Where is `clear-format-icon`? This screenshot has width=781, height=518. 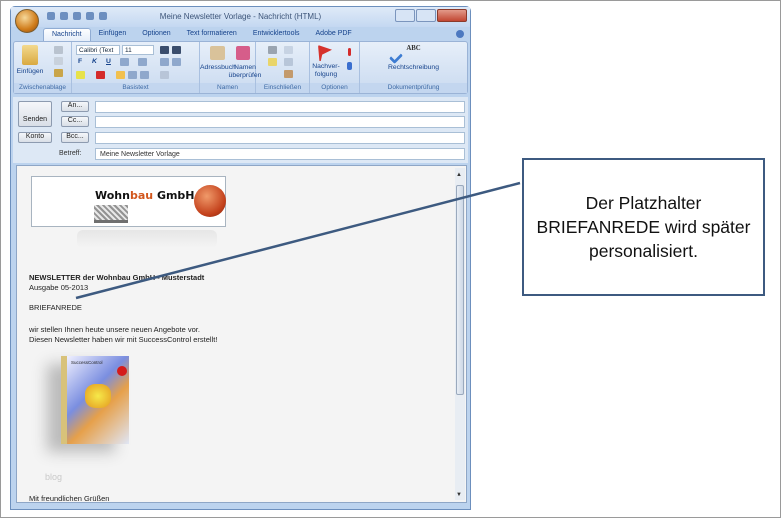
clear-format-icon is located at coordinates (164, 75).